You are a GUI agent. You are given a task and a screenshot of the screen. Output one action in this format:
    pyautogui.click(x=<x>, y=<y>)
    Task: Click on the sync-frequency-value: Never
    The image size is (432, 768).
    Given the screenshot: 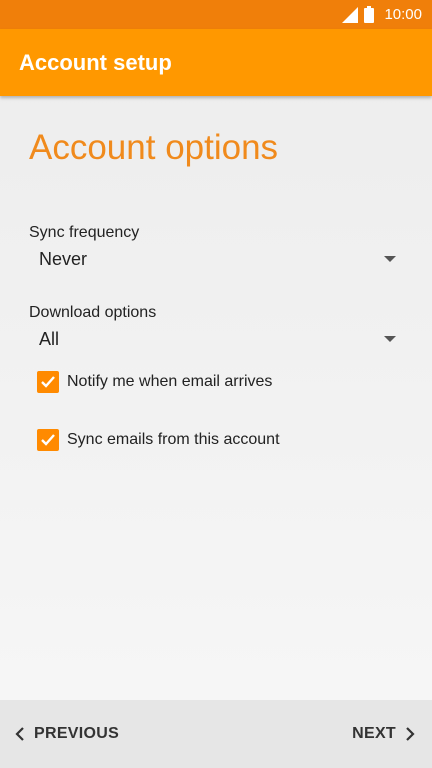 What is the action you would take?
    pyautogui.click(x=63, y=259)
    